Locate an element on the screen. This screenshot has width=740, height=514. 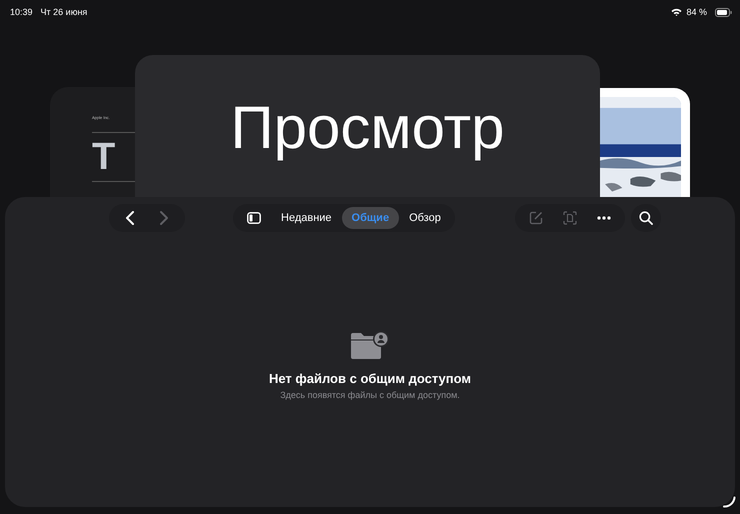
chevron-right-icon is located at coordinates (164, 218).